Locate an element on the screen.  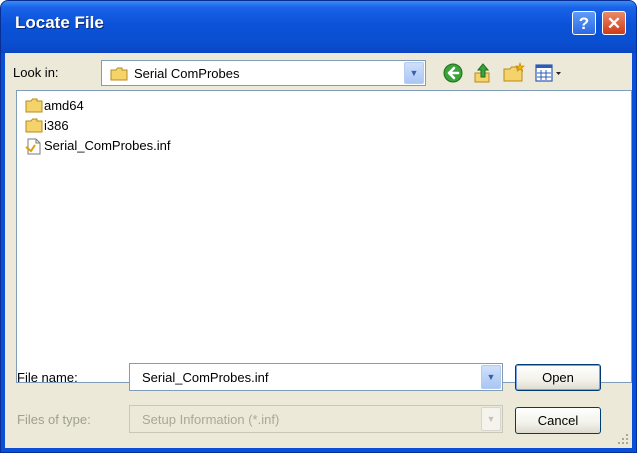
file-type-dropdown-button: ▼ is located at coordinates (491, 419).